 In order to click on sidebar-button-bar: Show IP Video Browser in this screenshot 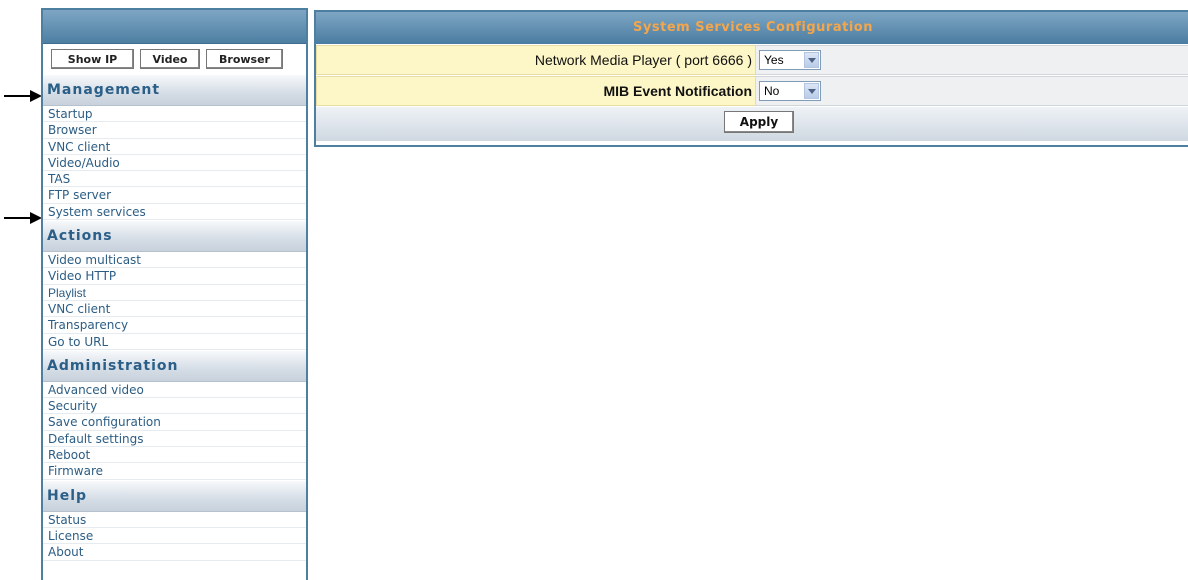, I will do `click(174, 59)`.